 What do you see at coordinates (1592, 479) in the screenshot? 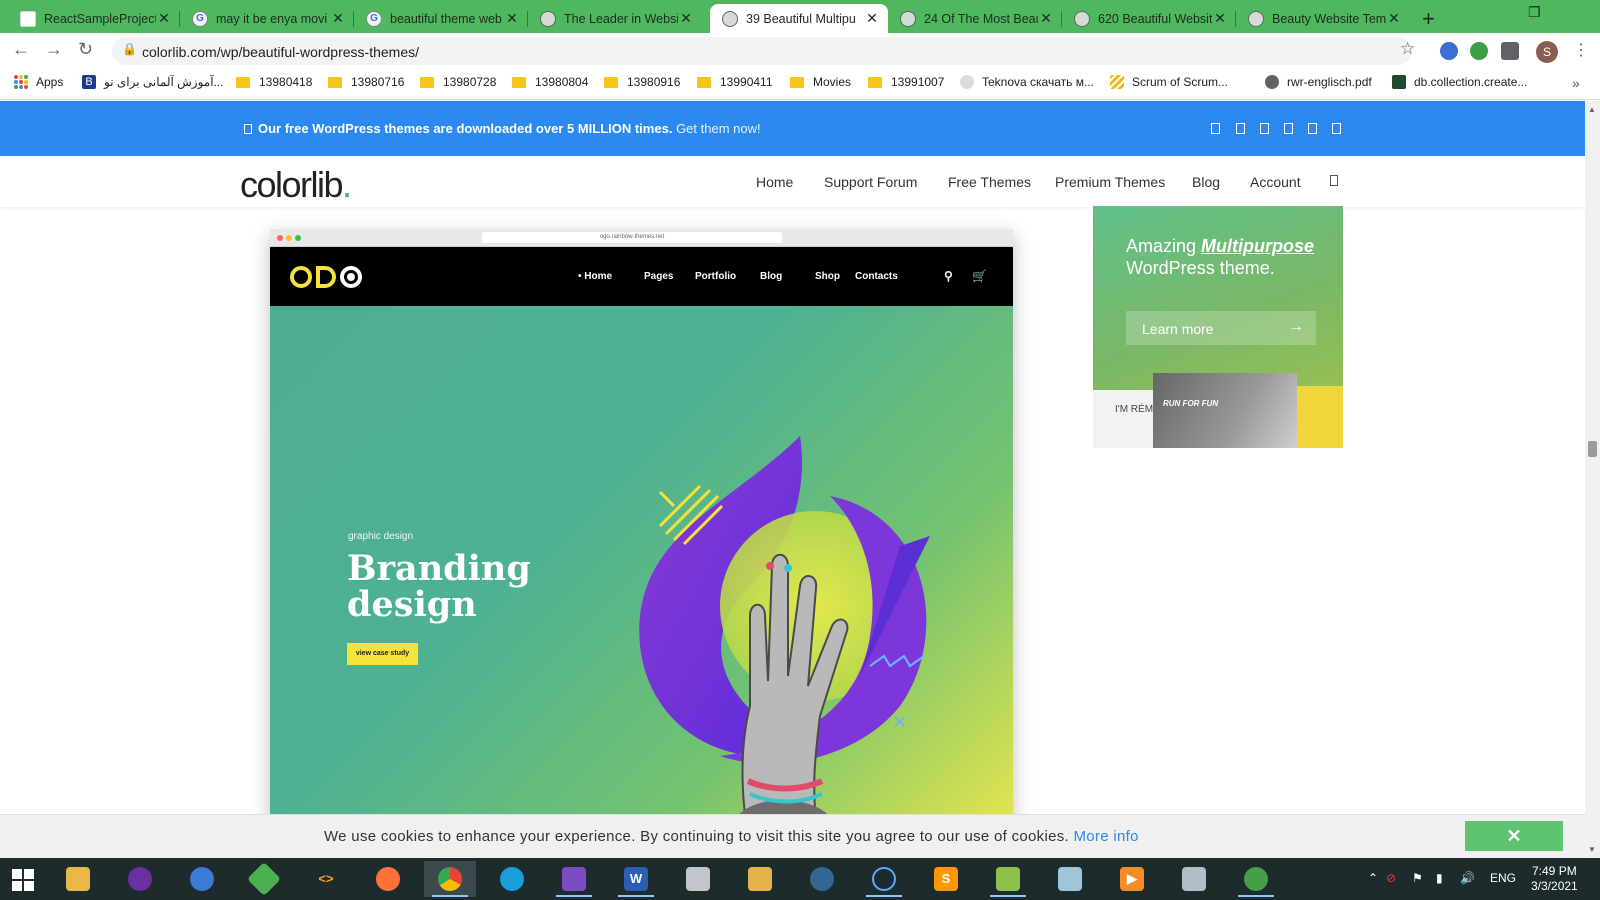
I see `page-scrollbar: ▲ ▼` at bounding box center [1592, 479].